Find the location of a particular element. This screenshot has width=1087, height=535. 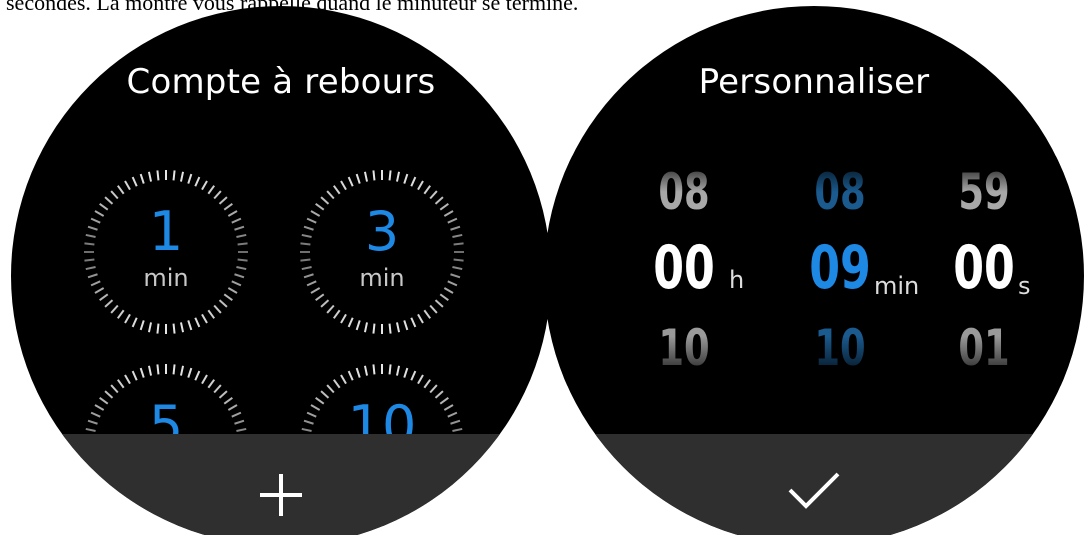

minutes-picker: 08 09 10 is located at coordinates (840, 271).